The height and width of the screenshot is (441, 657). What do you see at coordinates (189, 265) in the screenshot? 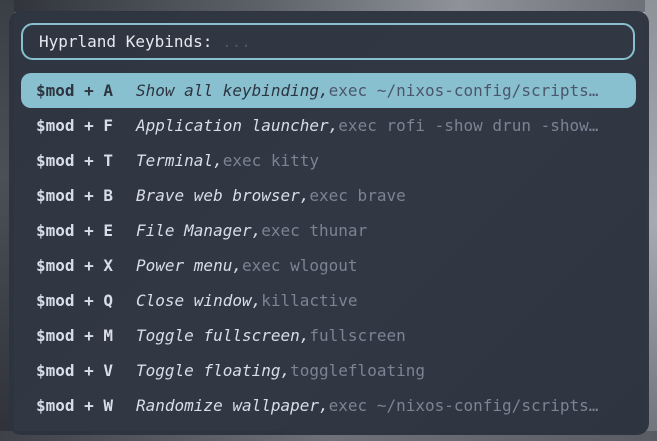
I see `keybind-description: Power menu,` at bounding box center [189, 265].